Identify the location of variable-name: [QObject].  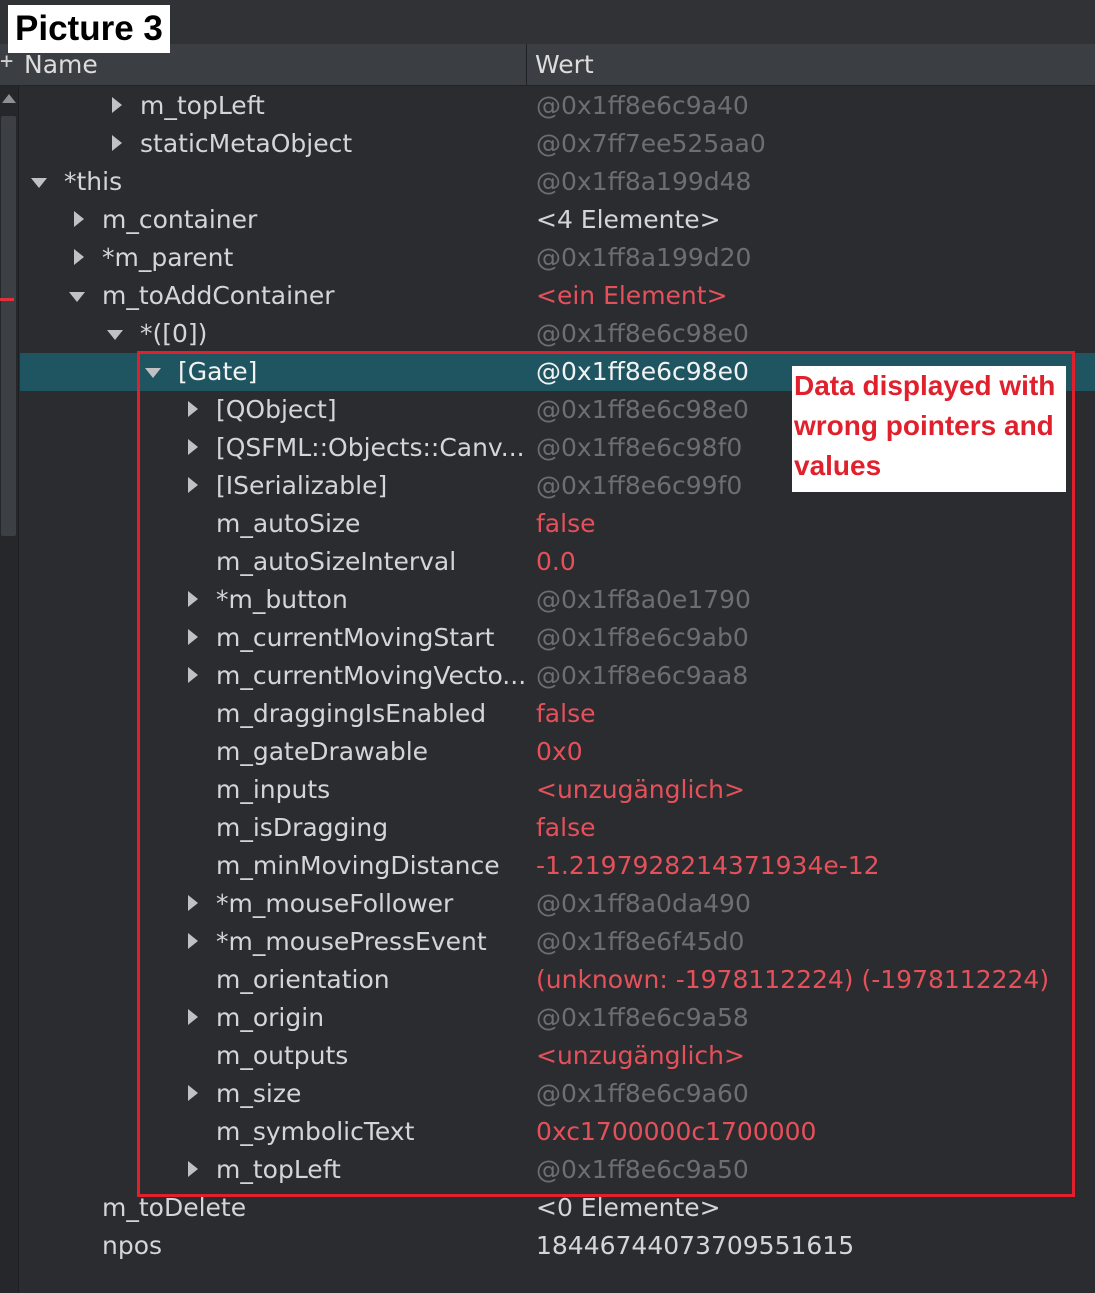
(276, 409).